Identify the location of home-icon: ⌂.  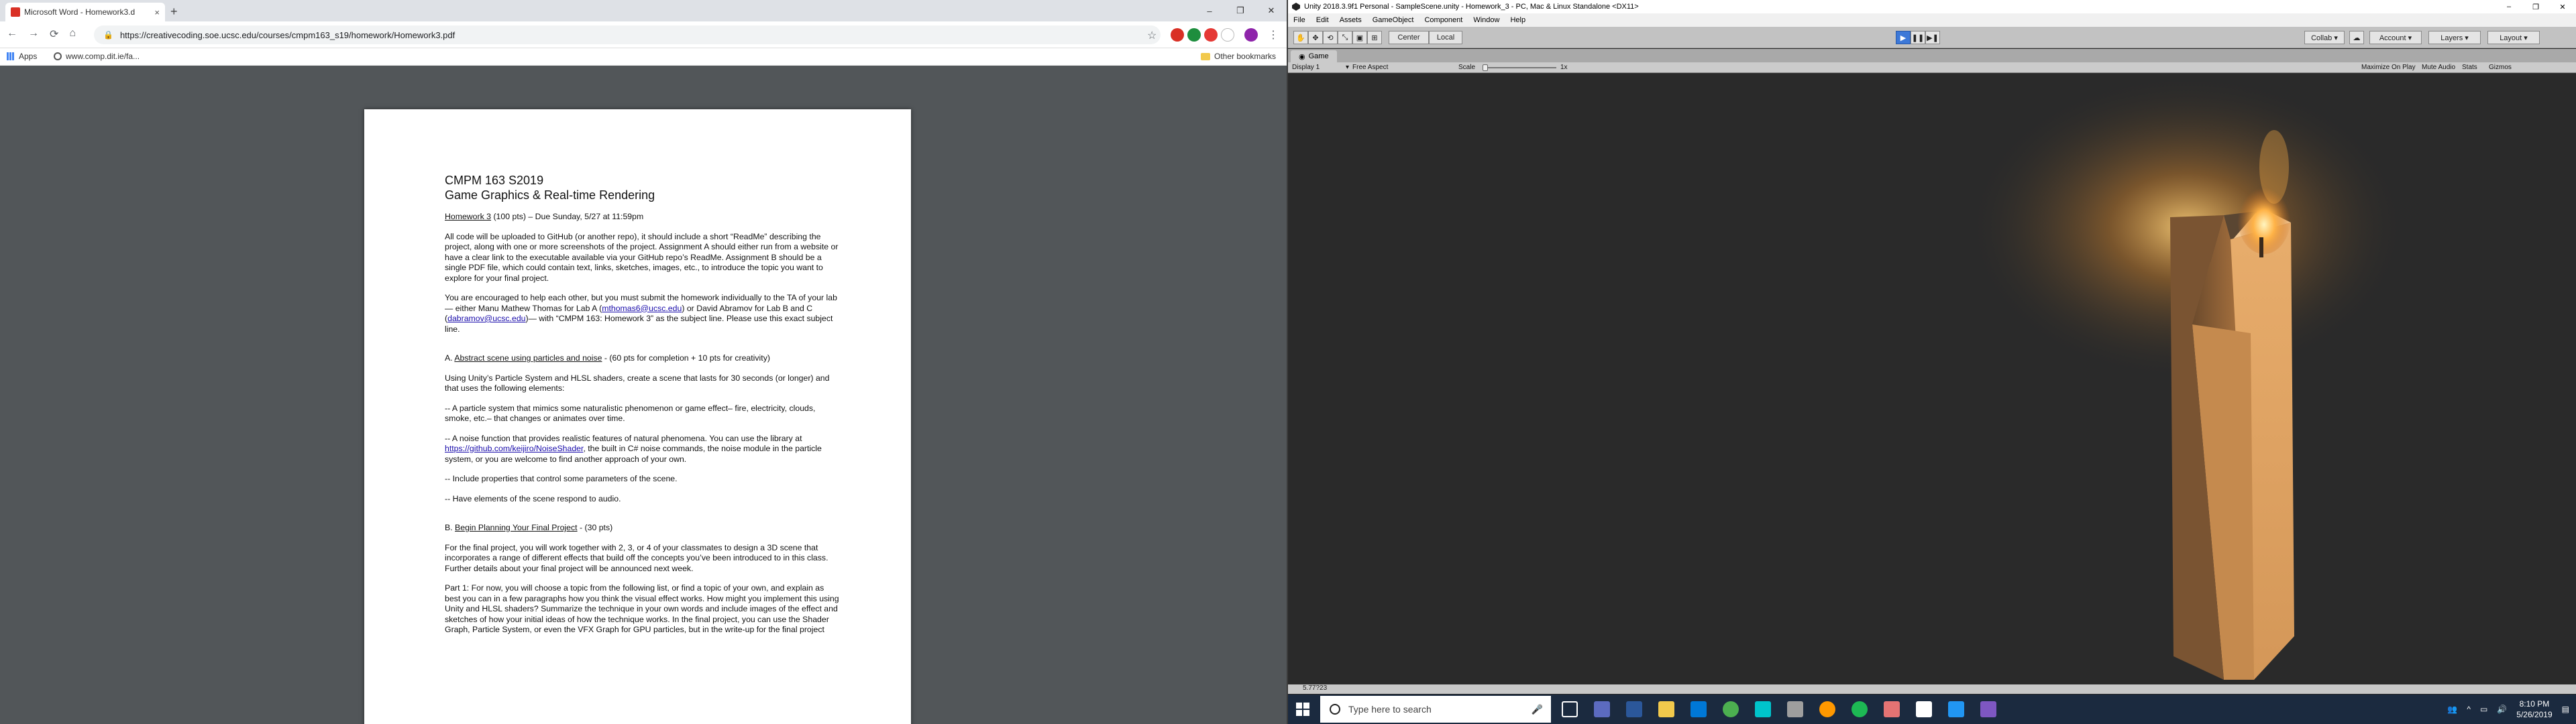
(72, 34).